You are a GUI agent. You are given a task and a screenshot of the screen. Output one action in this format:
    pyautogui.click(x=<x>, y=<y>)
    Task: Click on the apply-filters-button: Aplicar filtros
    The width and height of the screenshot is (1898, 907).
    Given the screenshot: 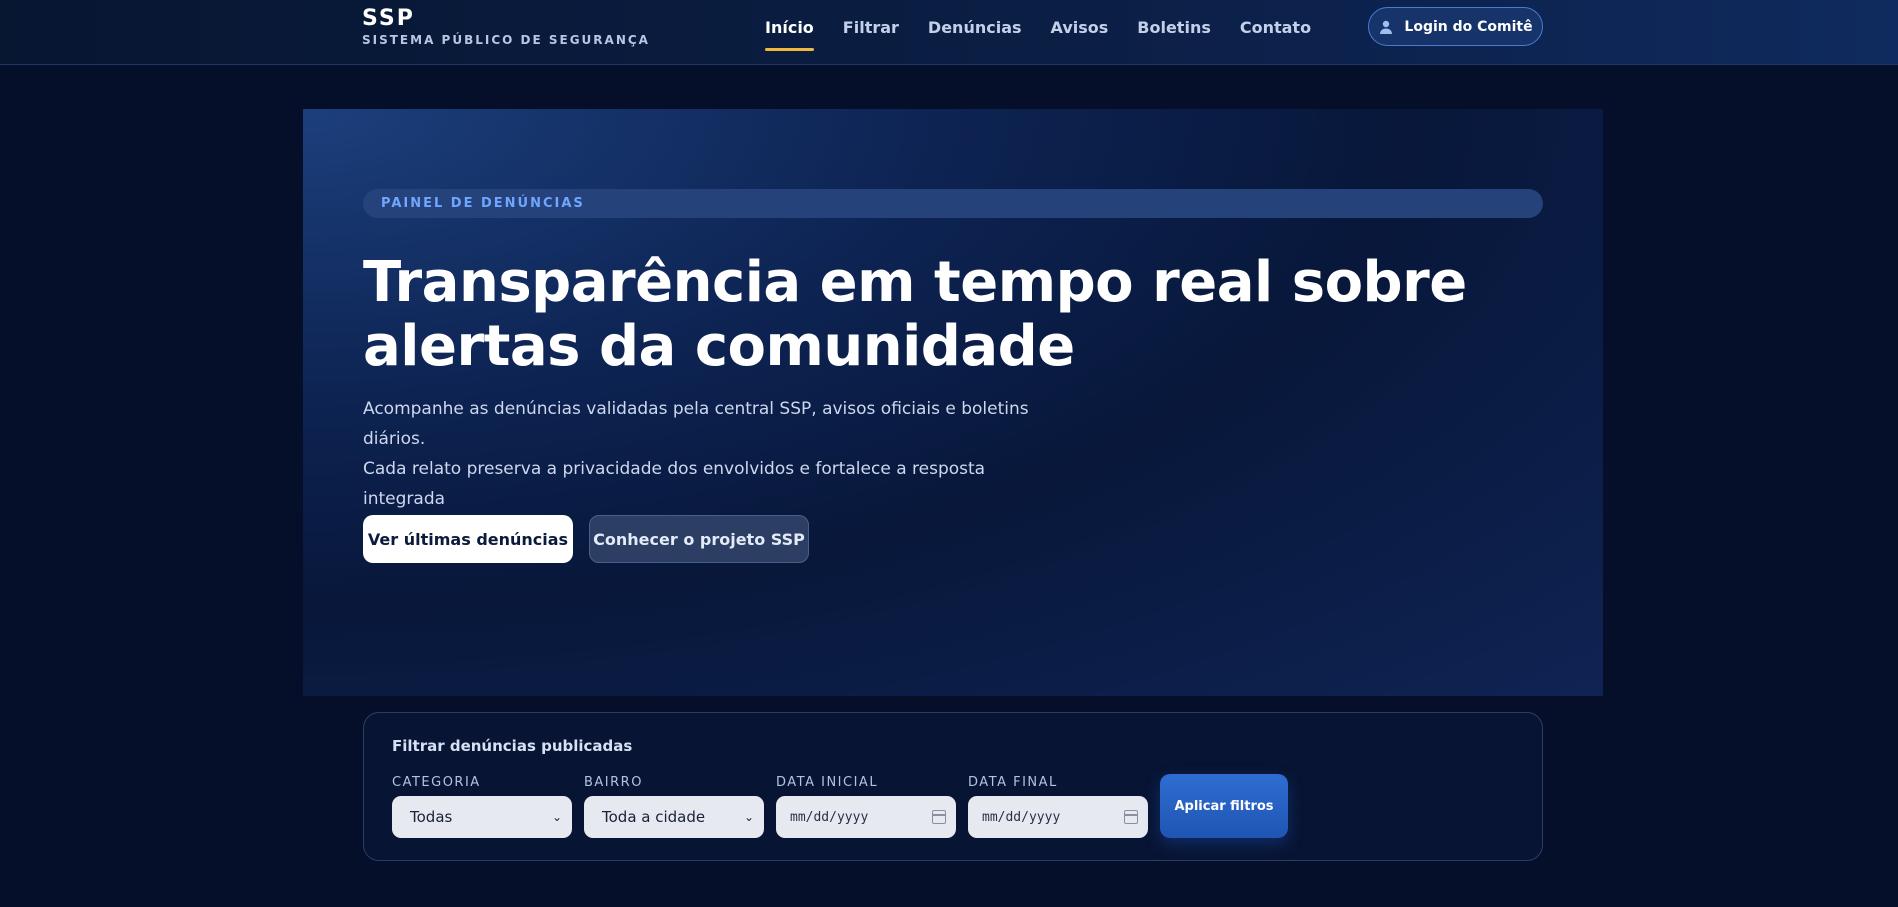 What is the action you would take?
    pyautogui.click(x=1224, y=806)
    